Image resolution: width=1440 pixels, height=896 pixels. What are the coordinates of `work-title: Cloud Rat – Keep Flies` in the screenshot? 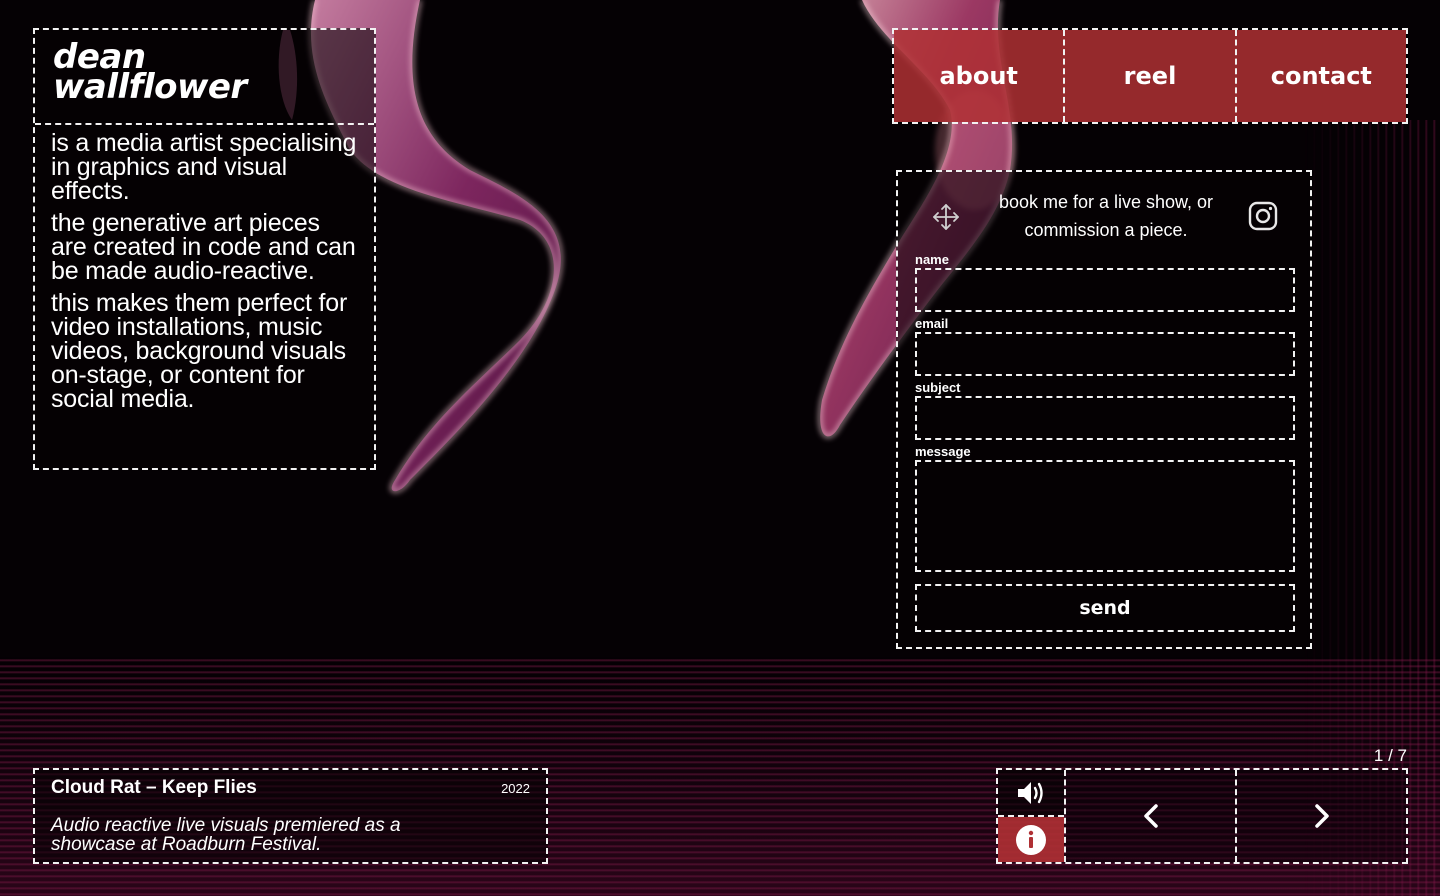 It's located at (154, 787).